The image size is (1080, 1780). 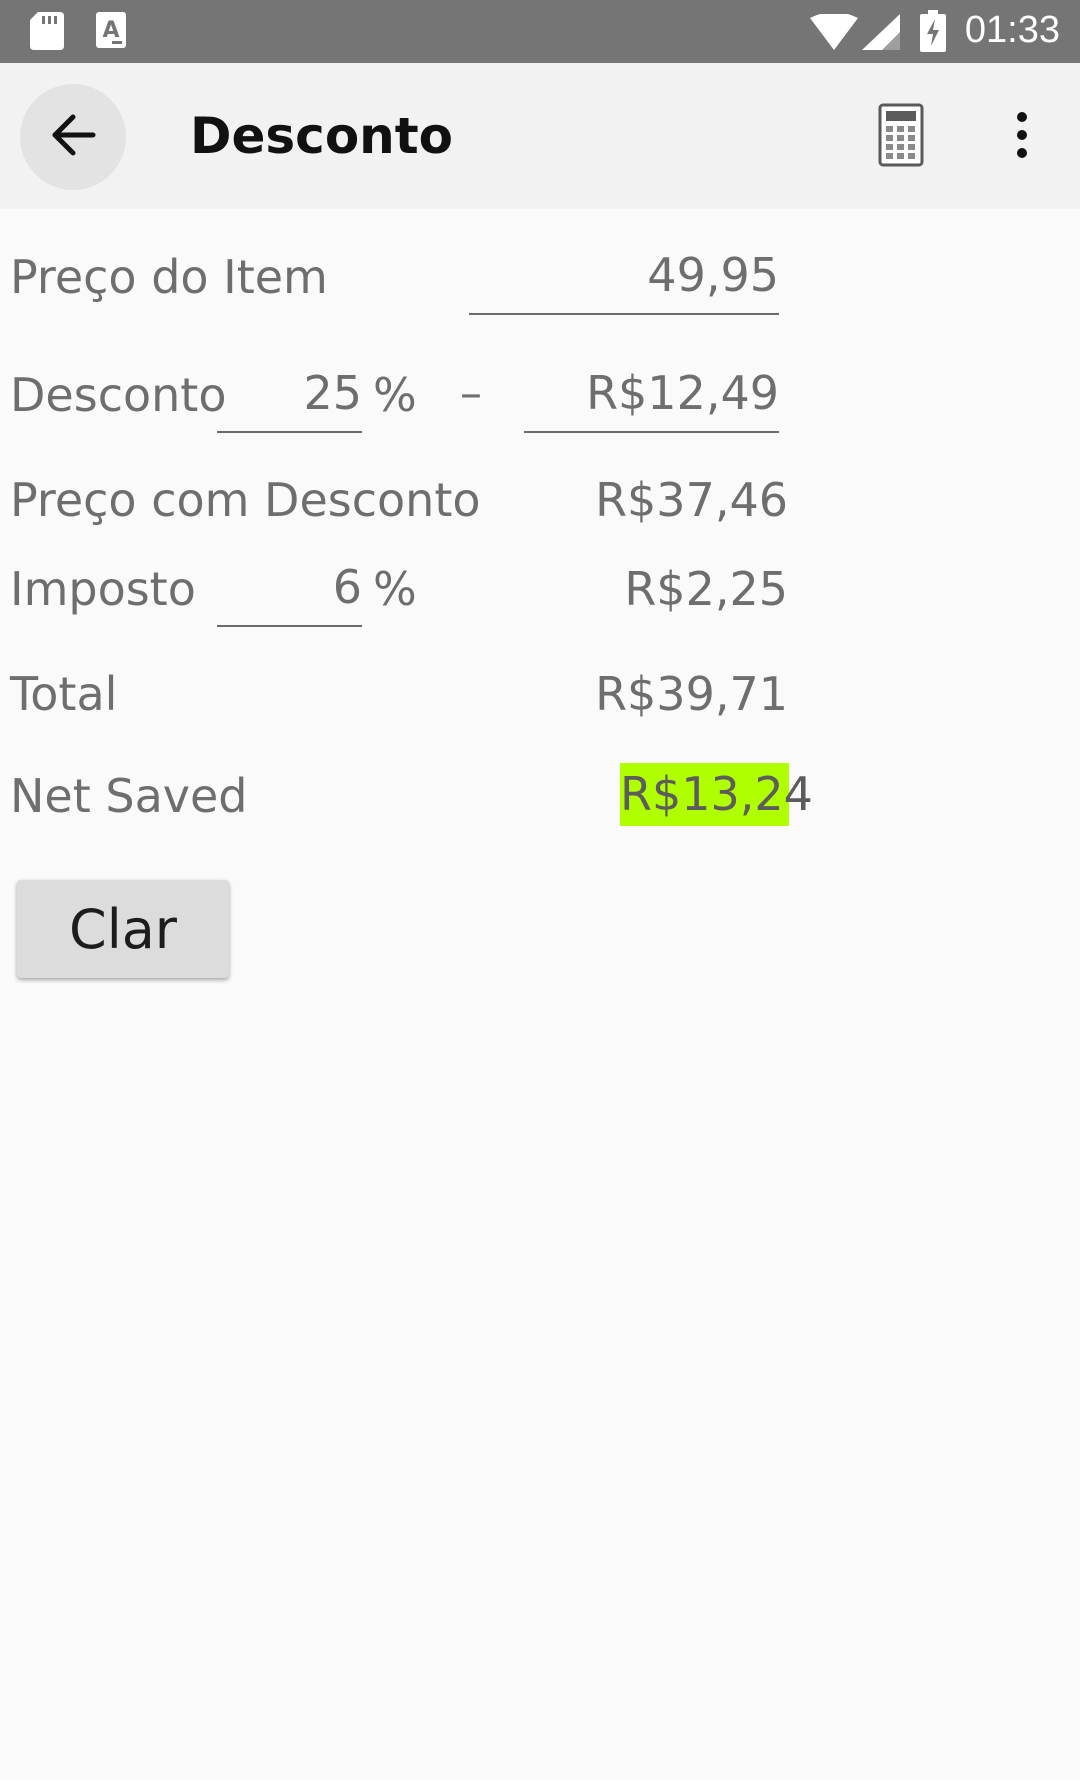 I want to click on tax-percent-input: 6, so click(x=289, y=593).